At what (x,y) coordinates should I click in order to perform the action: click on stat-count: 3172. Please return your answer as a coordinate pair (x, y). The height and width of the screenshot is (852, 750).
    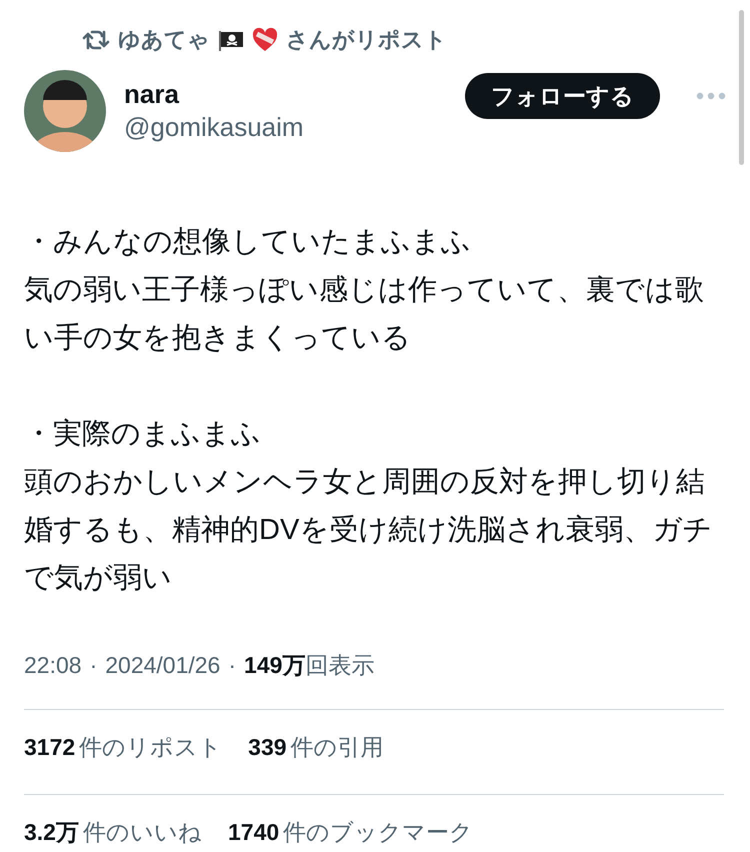
    Looking at the image, I should click on (50, 747).